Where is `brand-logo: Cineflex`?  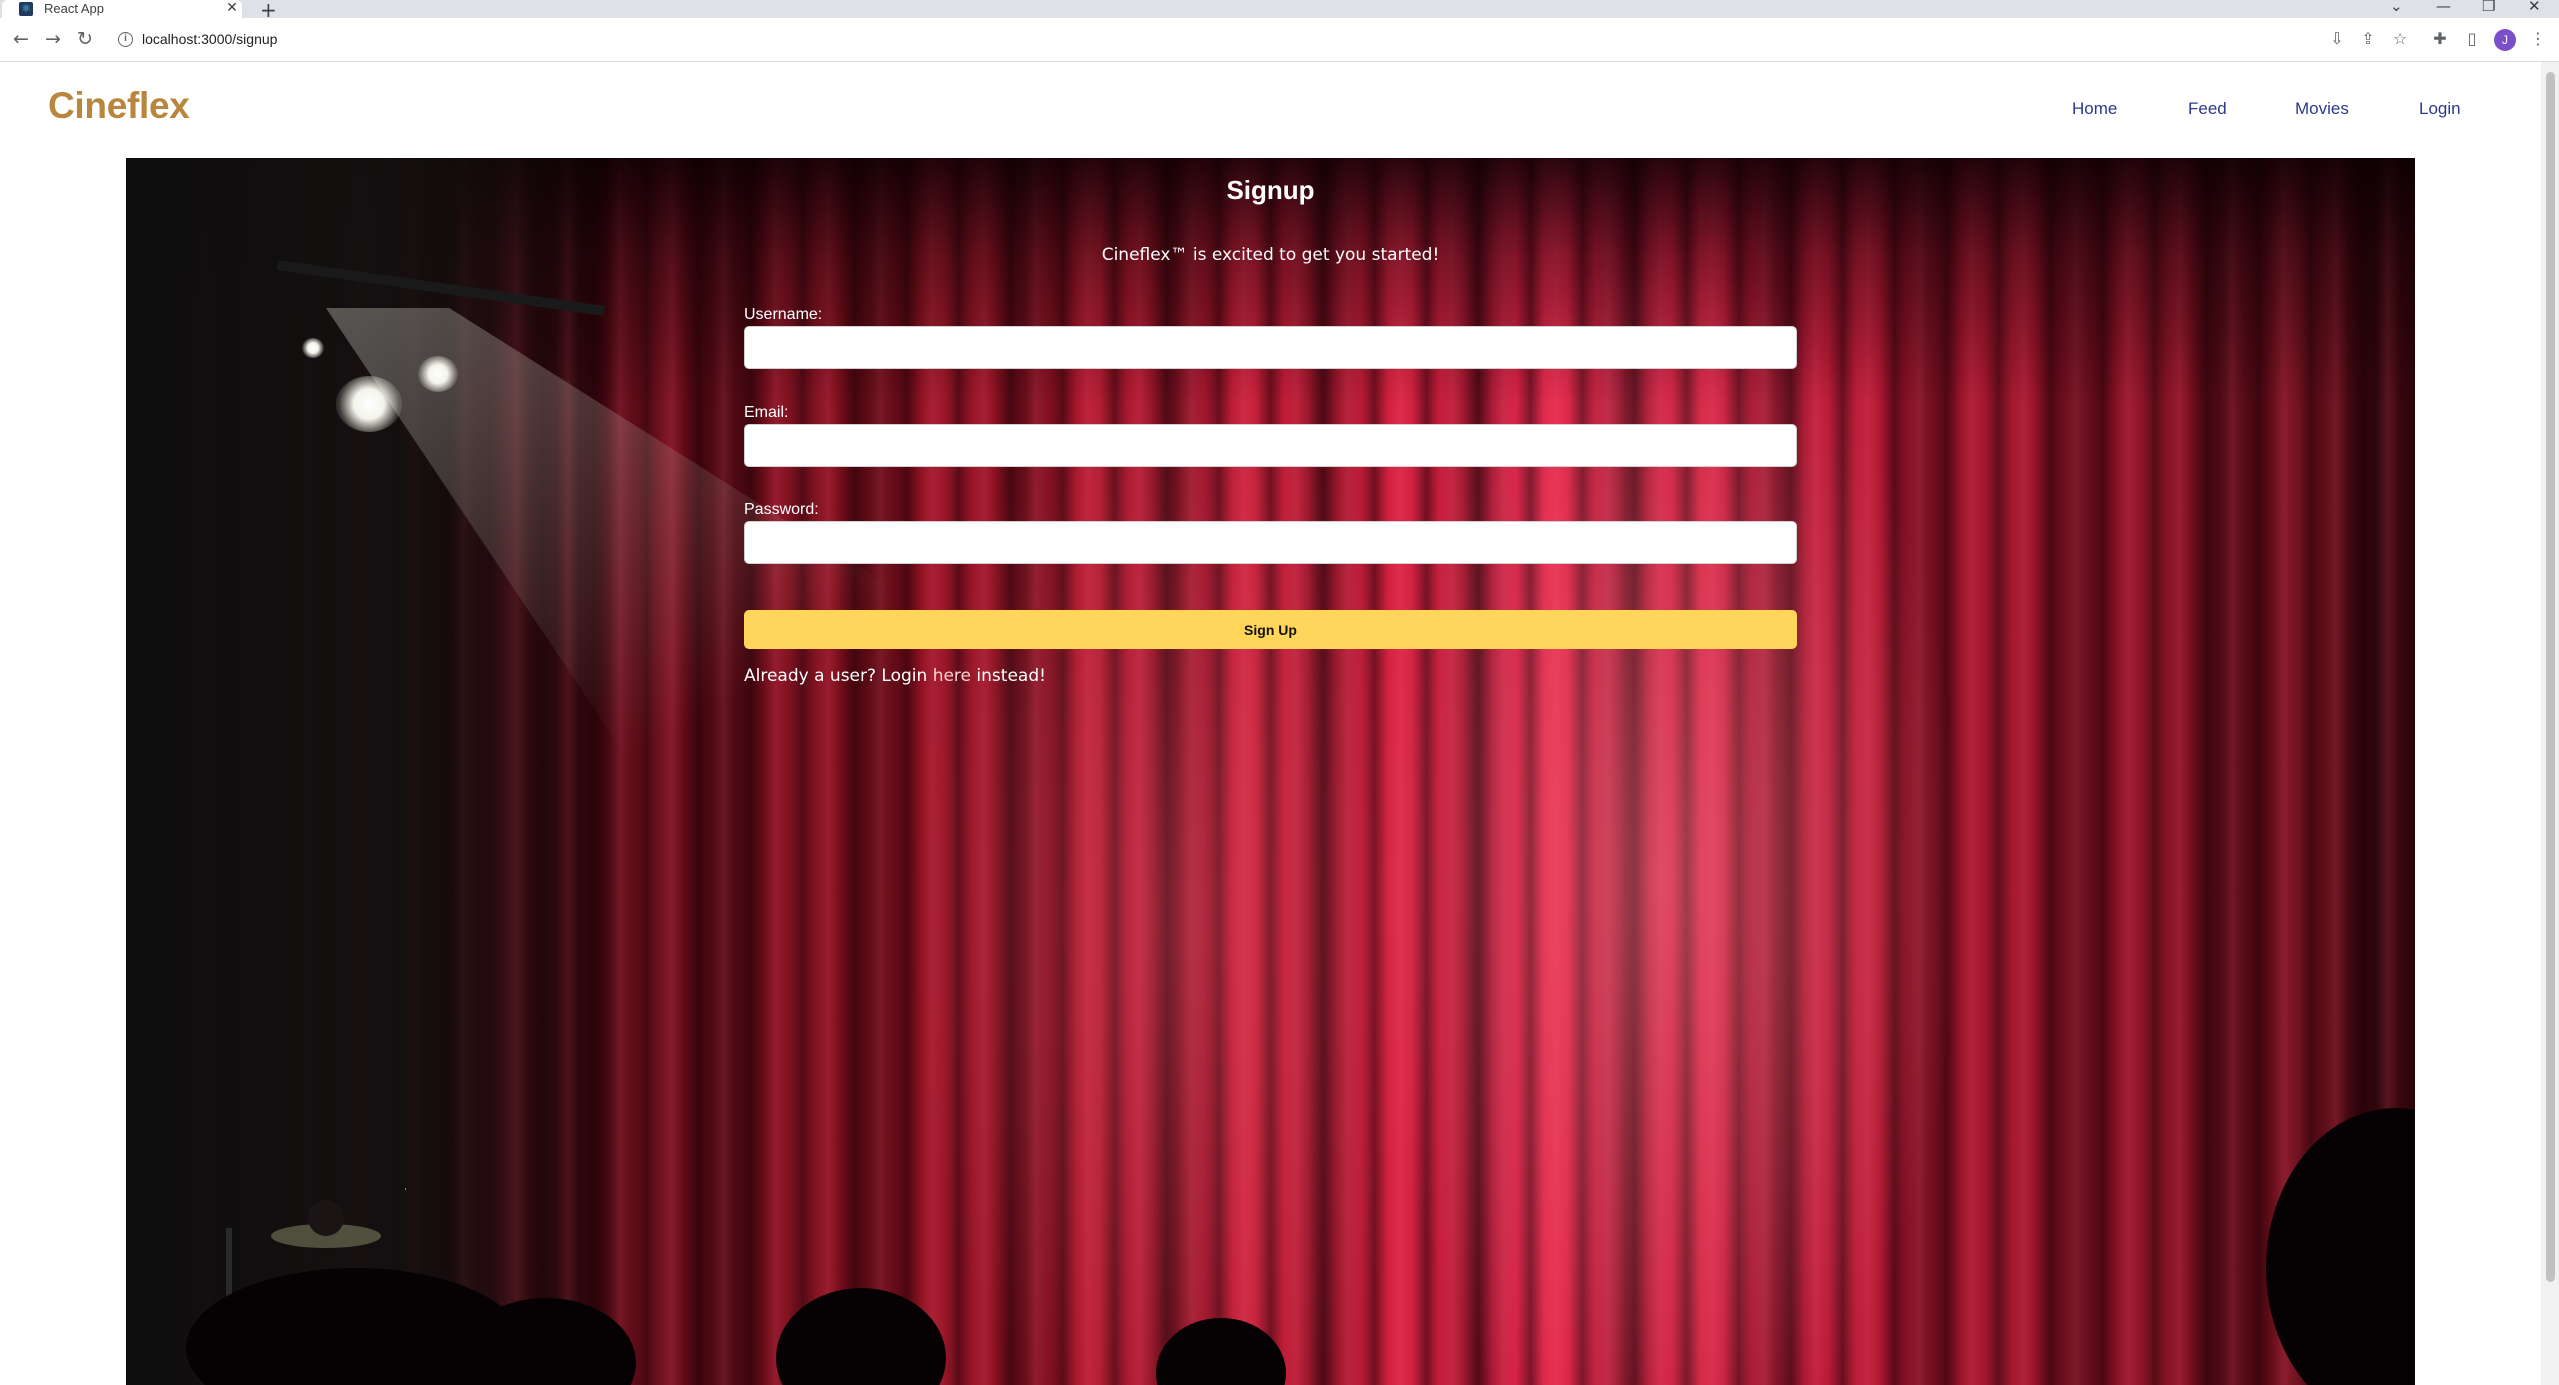 brand-logo: Cineflex is located at coordinates (119, 106).